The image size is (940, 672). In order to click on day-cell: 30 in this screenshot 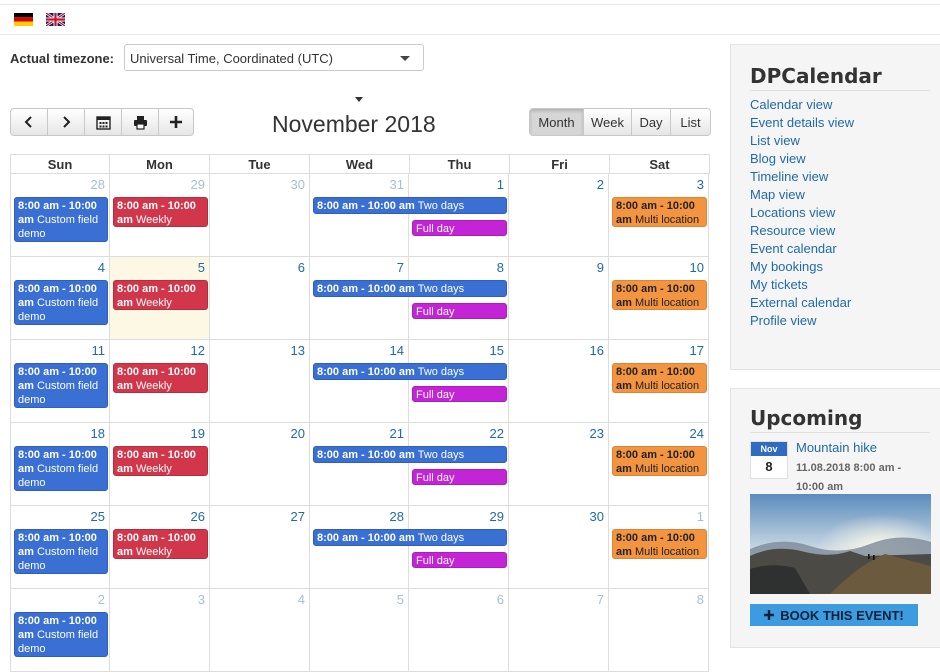, I will do `click(260, 215)`.